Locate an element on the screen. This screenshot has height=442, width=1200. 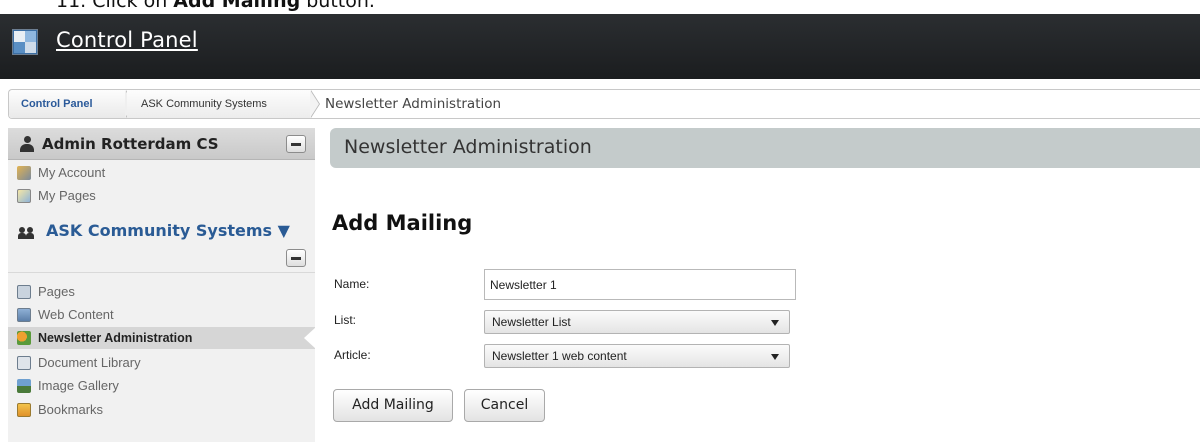
image-gallery-icon is located at coordinates (24, 386).